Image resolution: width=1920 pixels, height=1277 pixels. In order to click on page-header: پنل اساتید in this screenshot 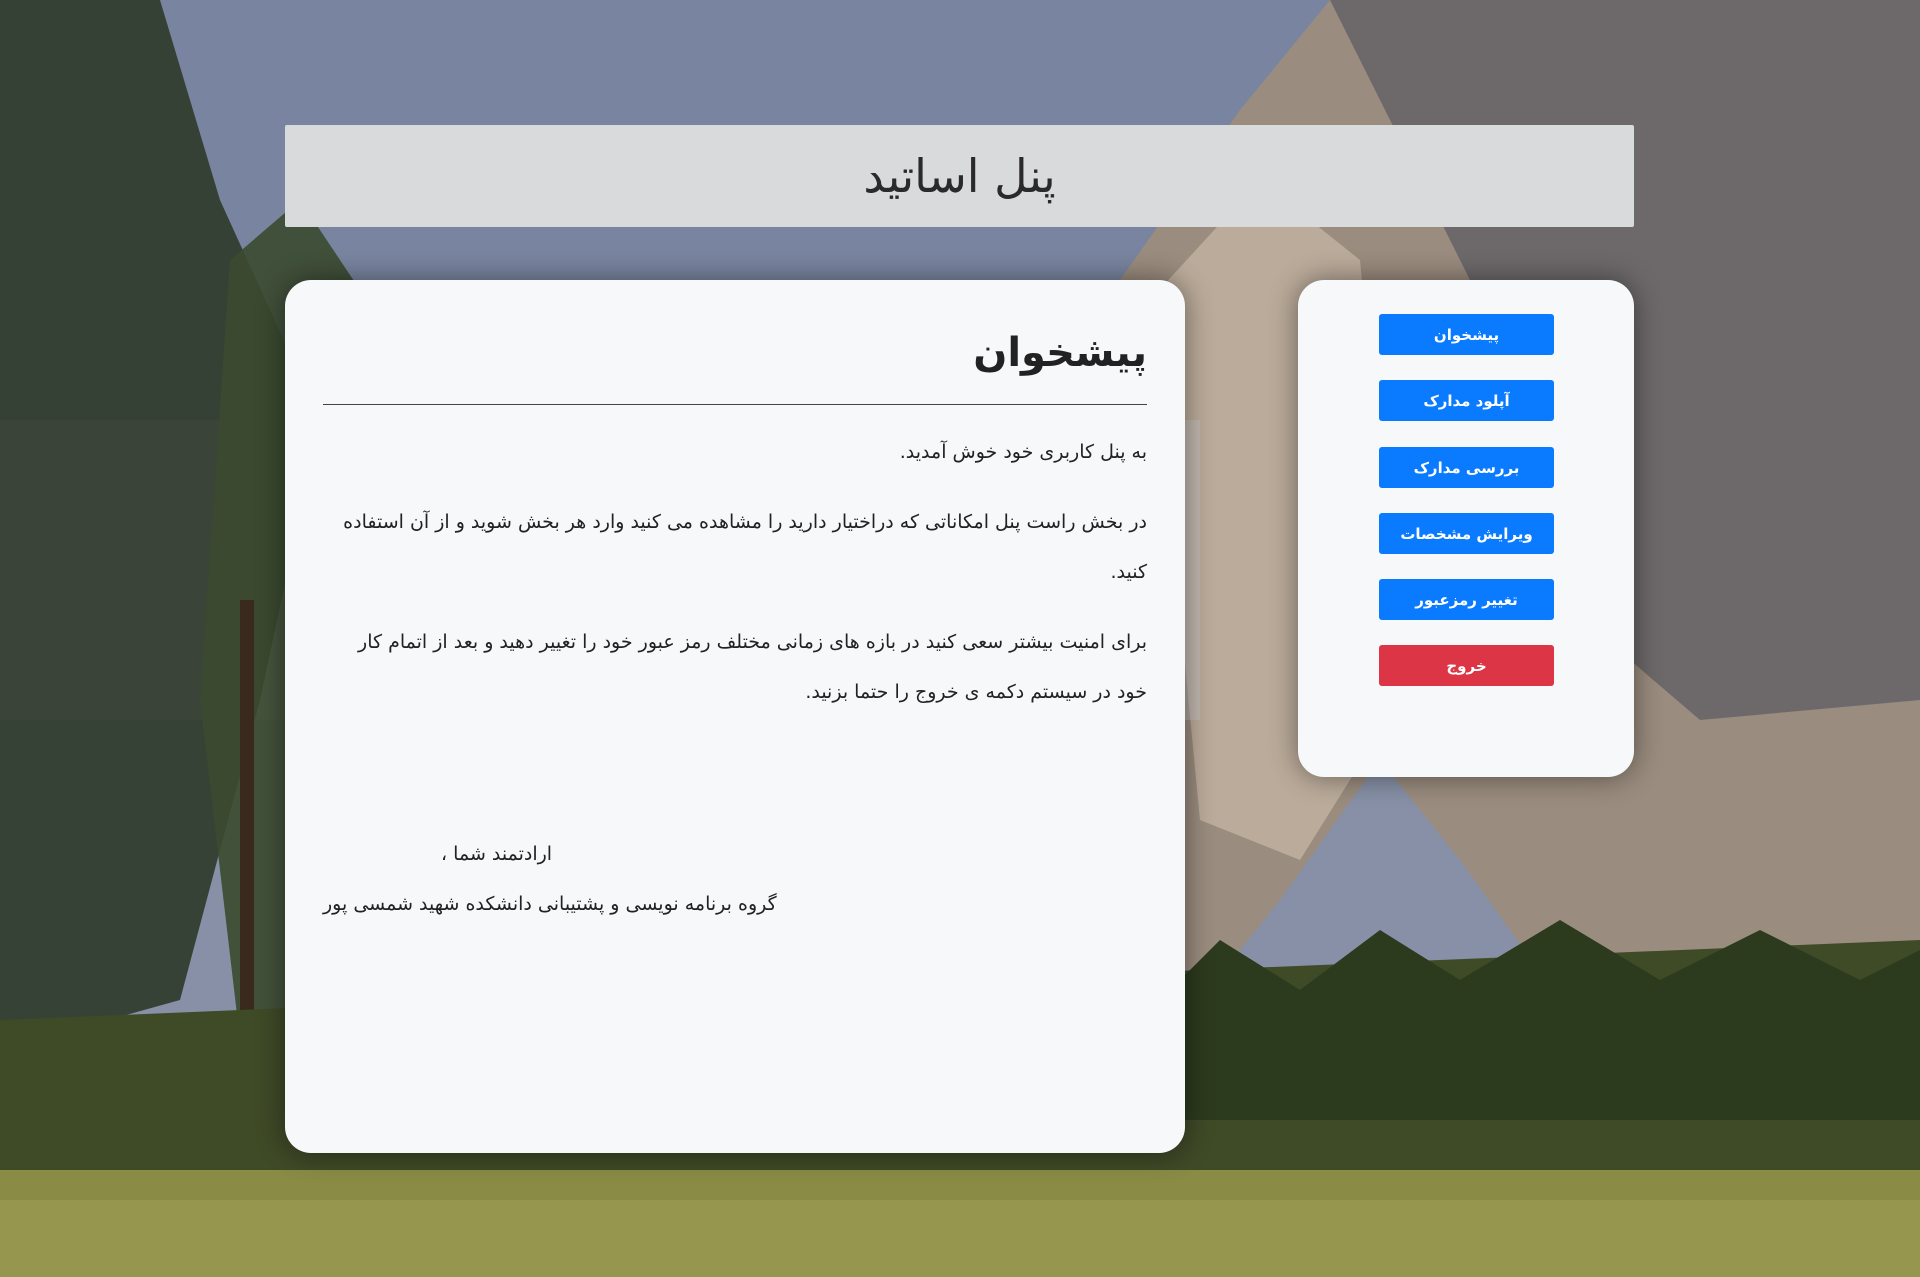, I will do `click(959, 176)`.